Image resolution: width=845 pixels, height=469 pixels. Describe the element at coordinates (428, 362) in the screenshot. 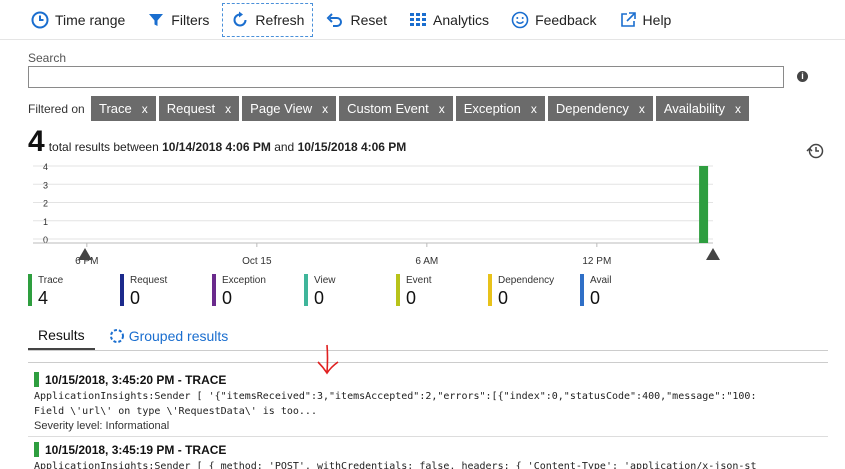

I see `results-top-divider` at that location.